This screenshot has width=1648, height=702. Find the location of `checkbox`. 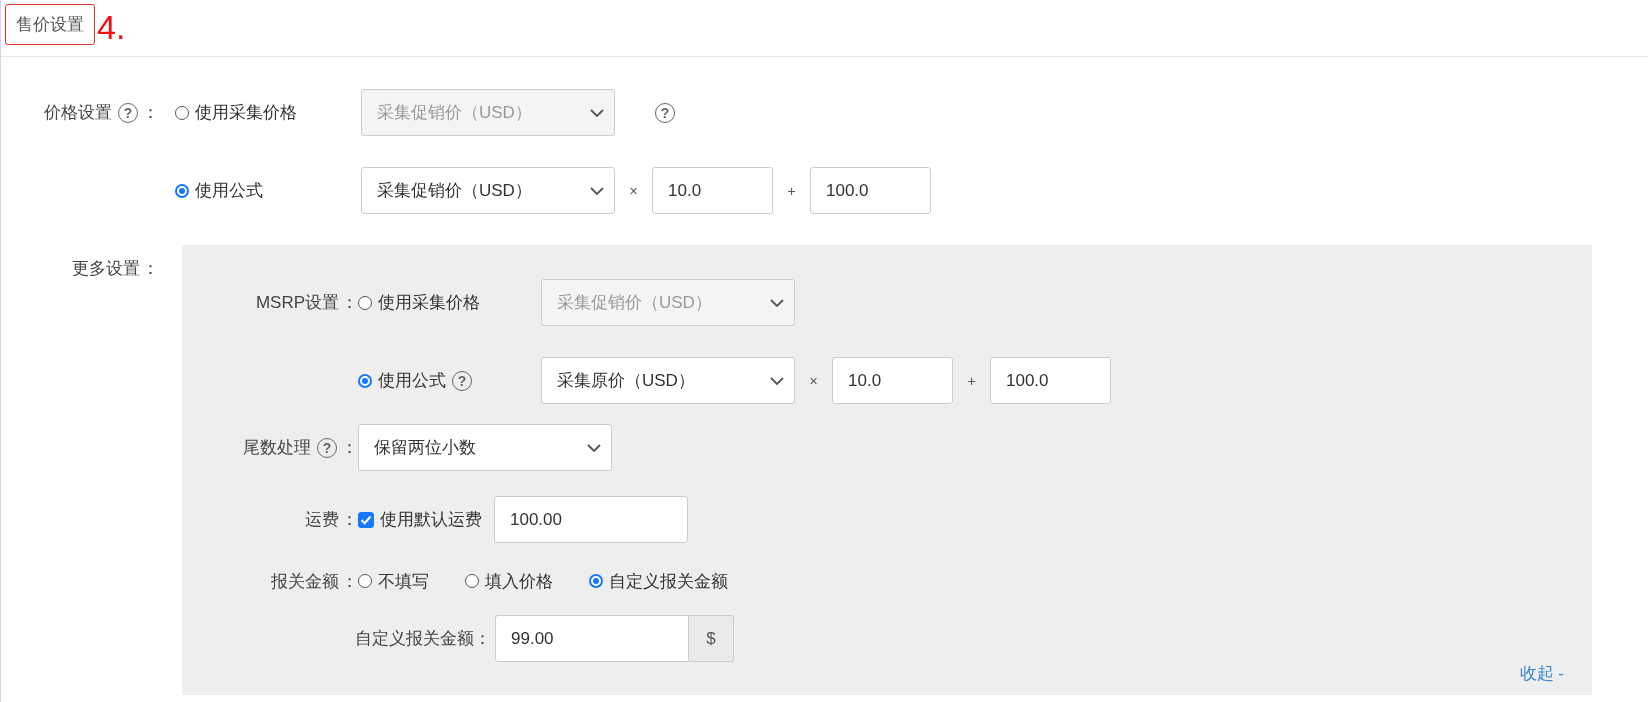

checkbox is located at coordinates (366, 519).